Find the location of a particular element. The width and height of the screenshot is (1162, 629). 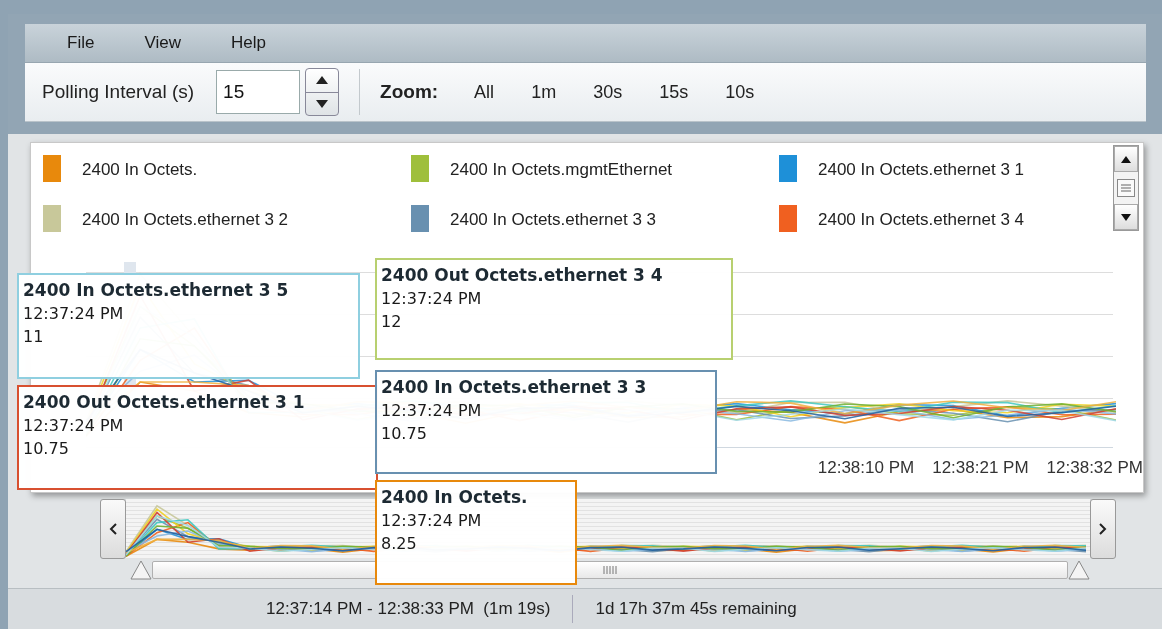

tooltip-value: 11 is located at coordinates (34, 336).